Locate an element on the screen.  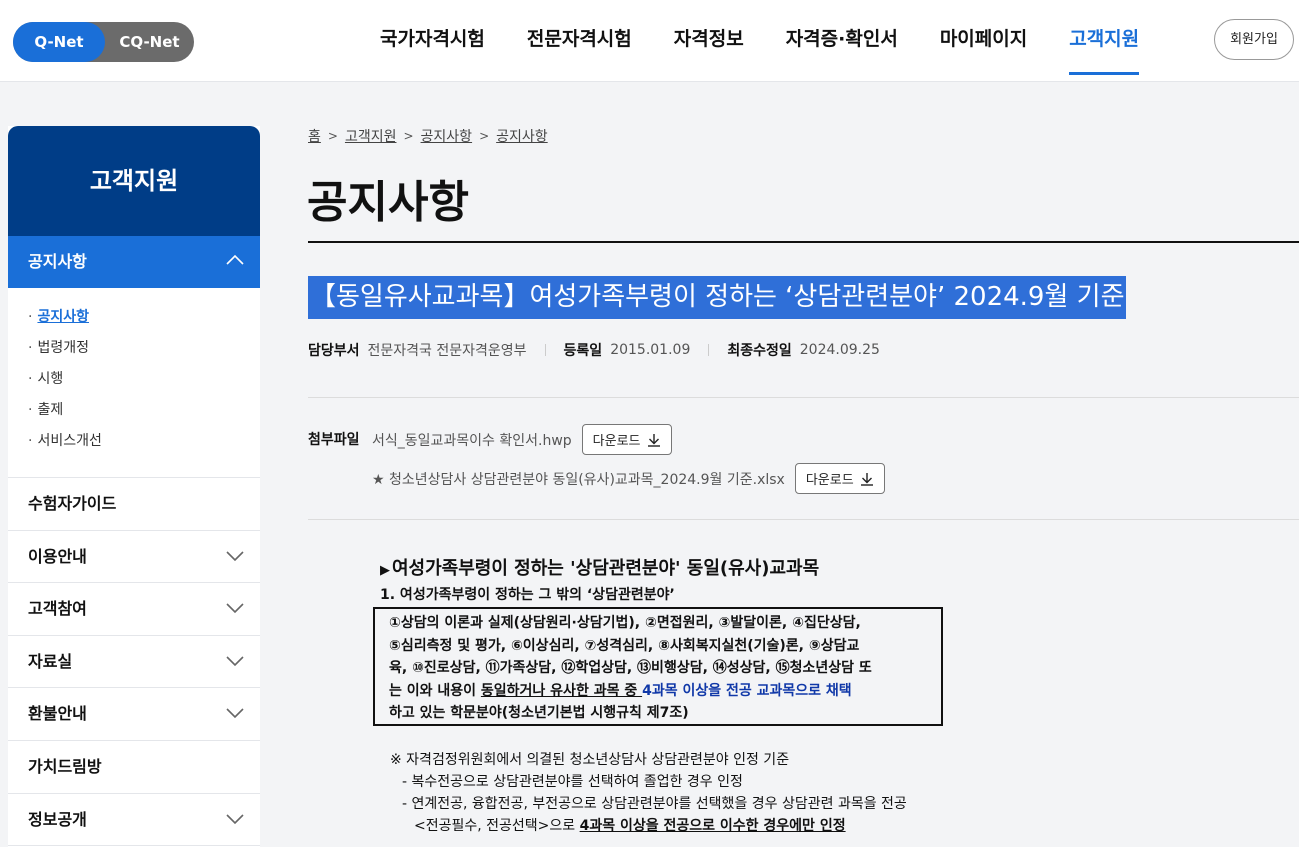
reg-date-label: 등록일 is located at coordinates (583, 351).